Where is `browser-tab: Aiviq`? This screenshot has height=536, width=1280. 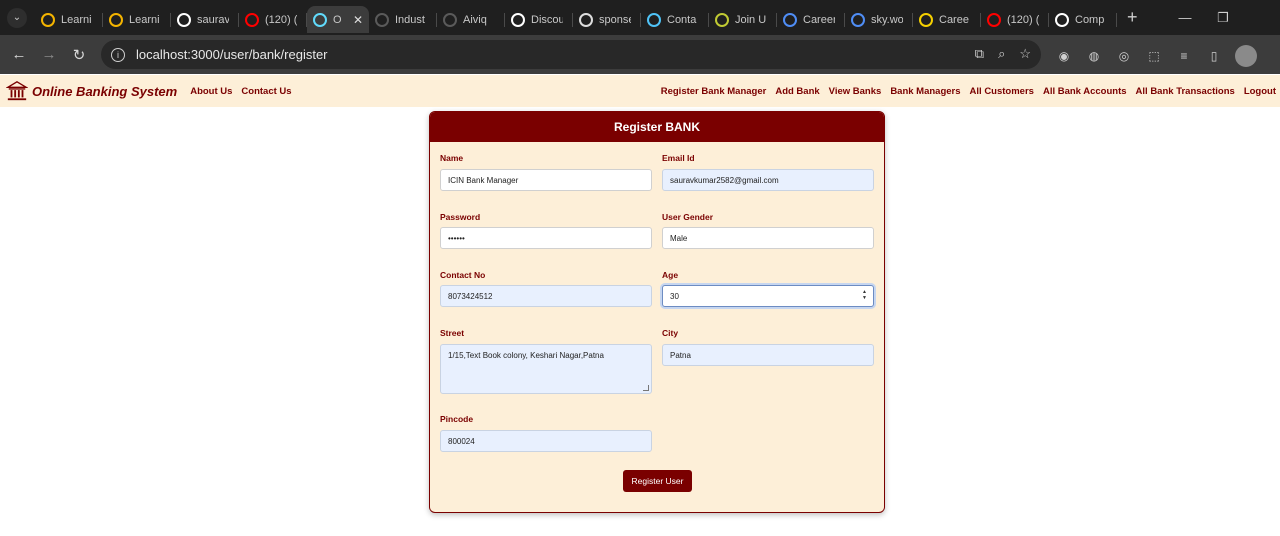 browser-tab: Aiviq is located at coordinates (471, 19).